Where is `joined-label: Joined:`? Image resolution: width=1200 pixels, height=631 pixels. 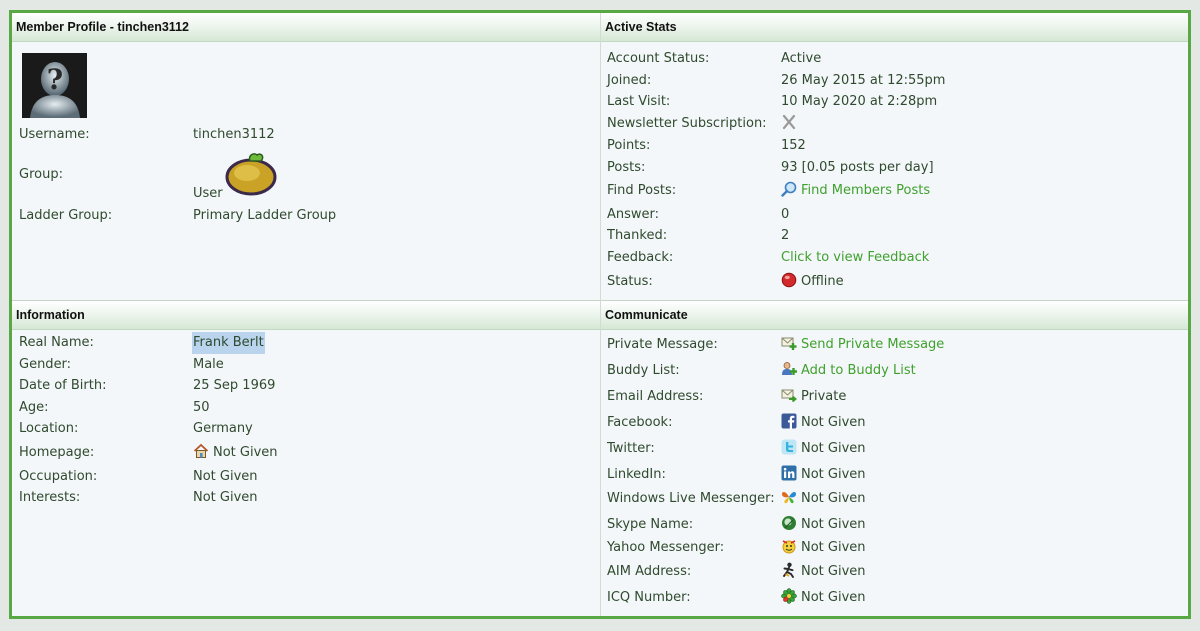 joined-label: Joined: is located at coordinates (629, 80).